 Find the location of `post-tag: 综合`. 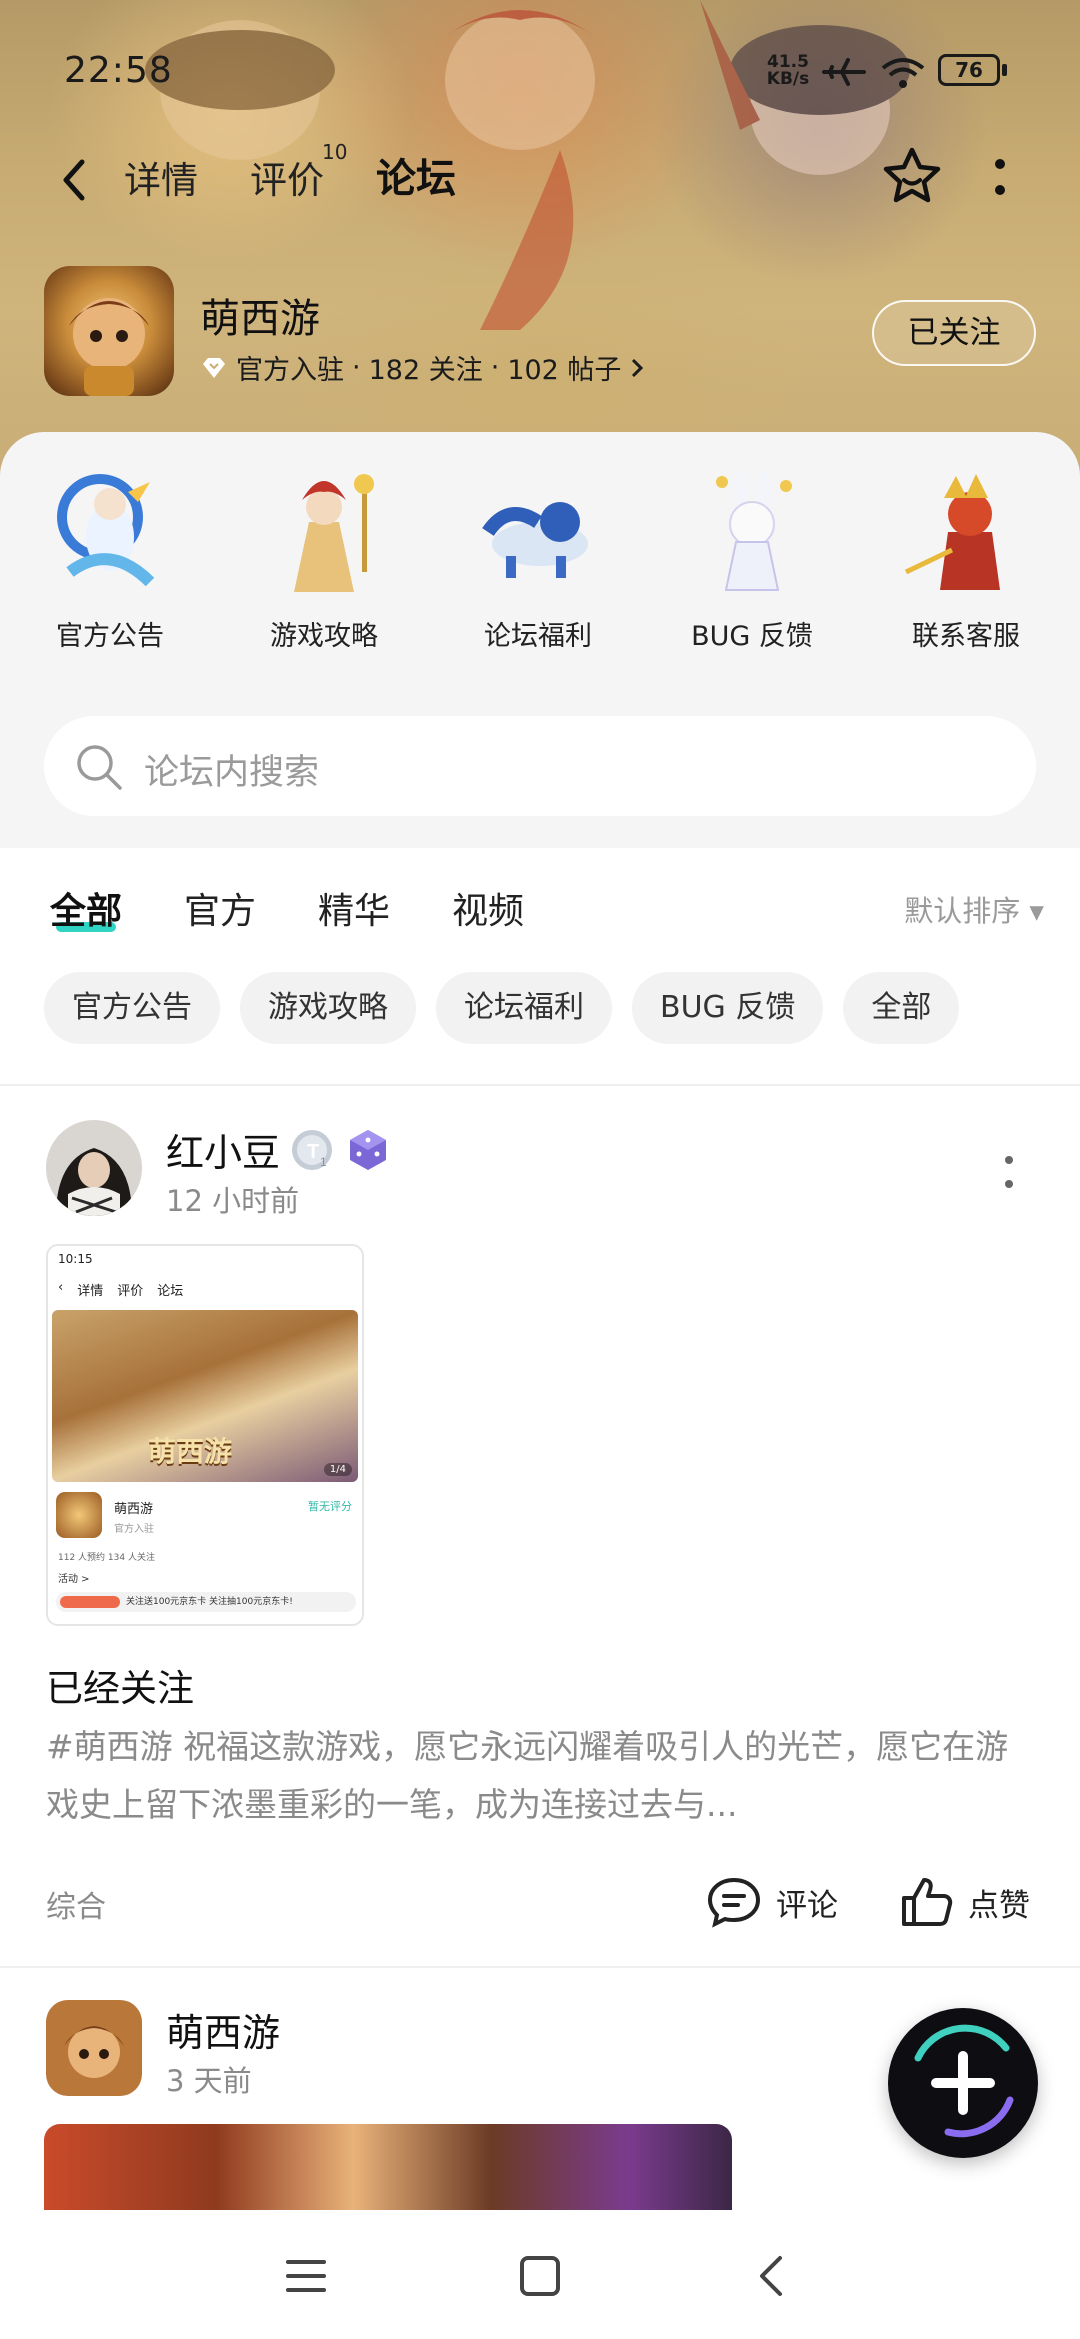

post-tag: 综合 is located at coordinates (76, 1904).